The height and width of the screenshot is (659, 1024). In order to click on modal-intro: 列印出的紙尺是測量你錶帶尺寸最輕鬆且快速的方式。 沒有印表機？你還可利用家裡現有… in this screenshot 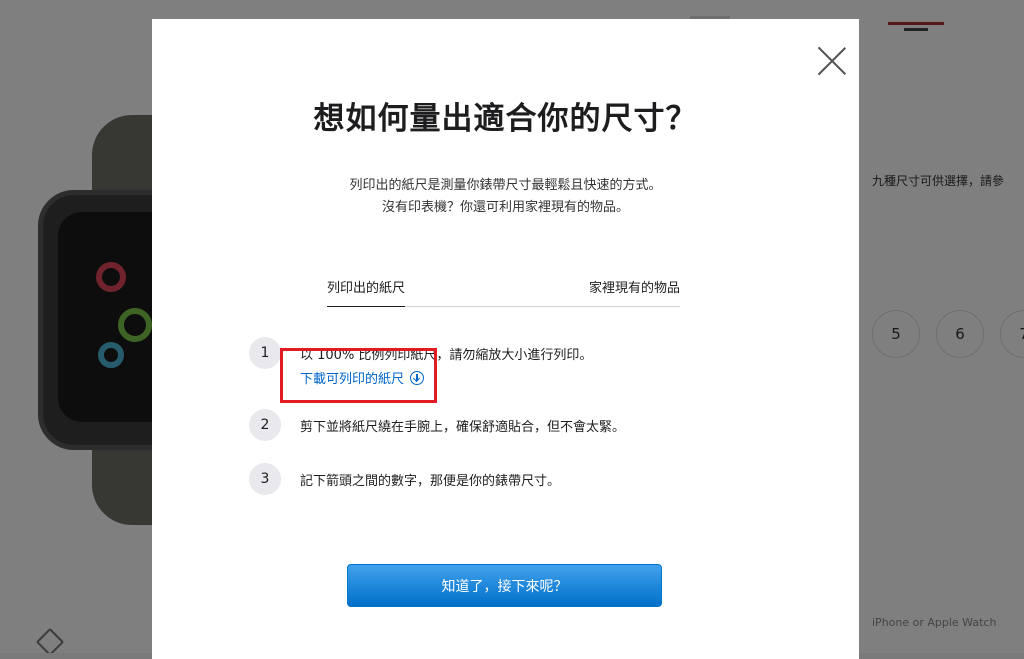, I will do `click(505, 197)`.